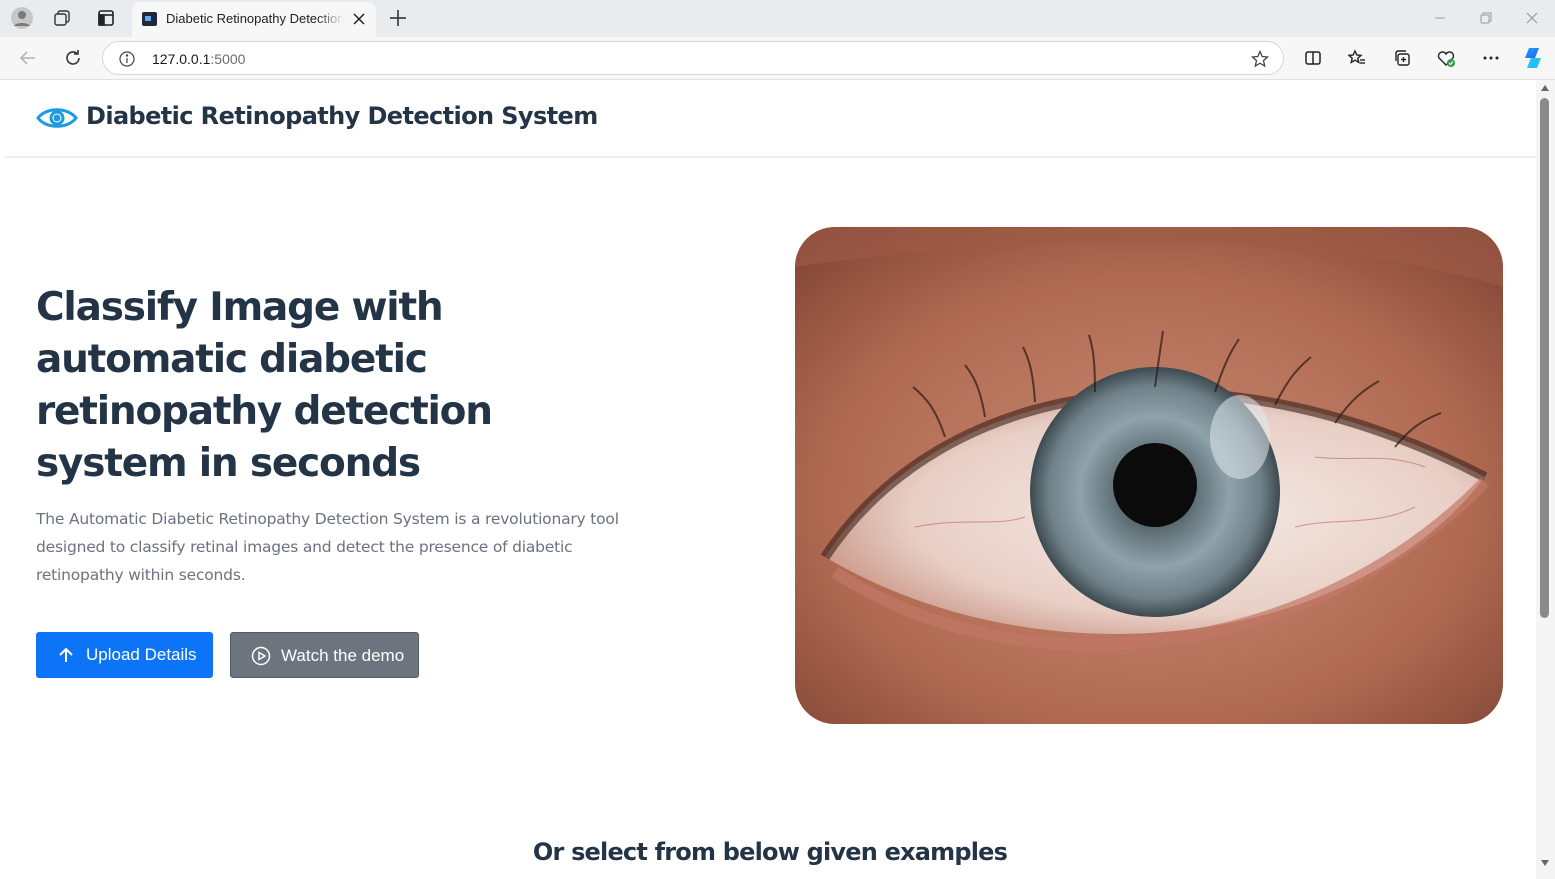 Image resolution: width=1555 pixels, height=879 pixels. Describe the element at coordinates (359, 19) in the screenshot. I see `tab-close-icon` at that location.